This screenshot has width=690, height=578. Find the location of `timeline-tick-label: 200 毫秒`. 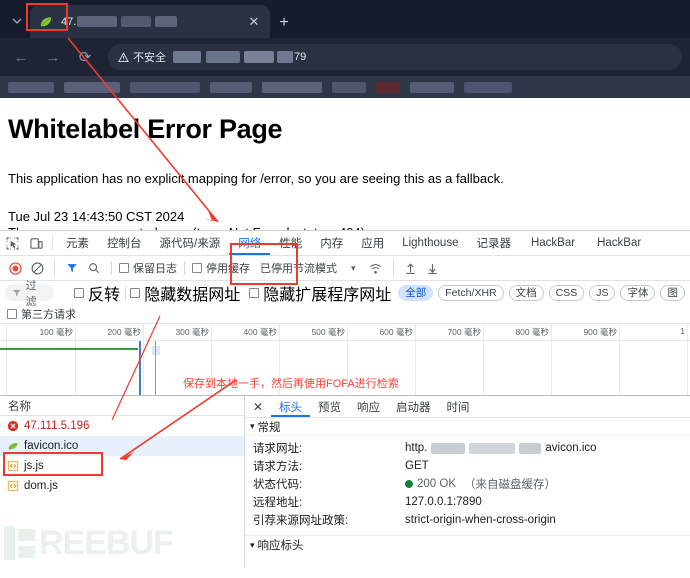

timeline-tick-label: 200 毫秒 is located at coordinates (124, 332).